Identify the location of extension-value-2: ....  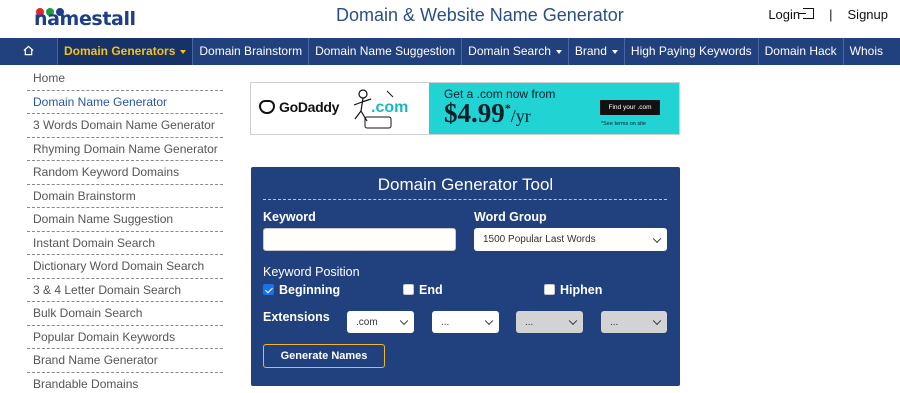
(445, 322).